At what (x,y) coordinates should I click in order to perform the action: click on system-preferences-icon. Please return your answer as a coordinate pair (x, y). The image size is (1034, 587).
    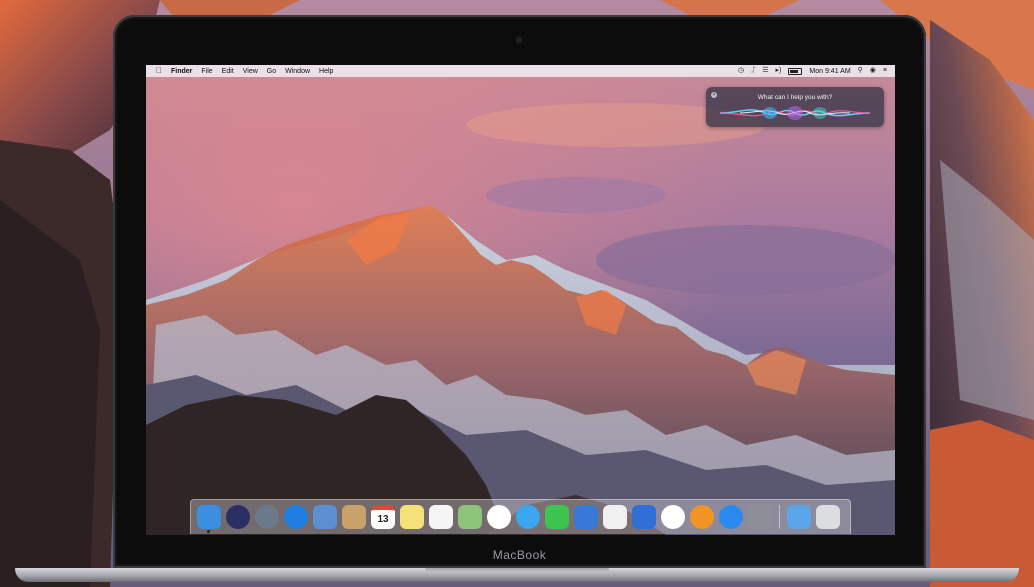
    Looking at the image, I should click on (760, 517).